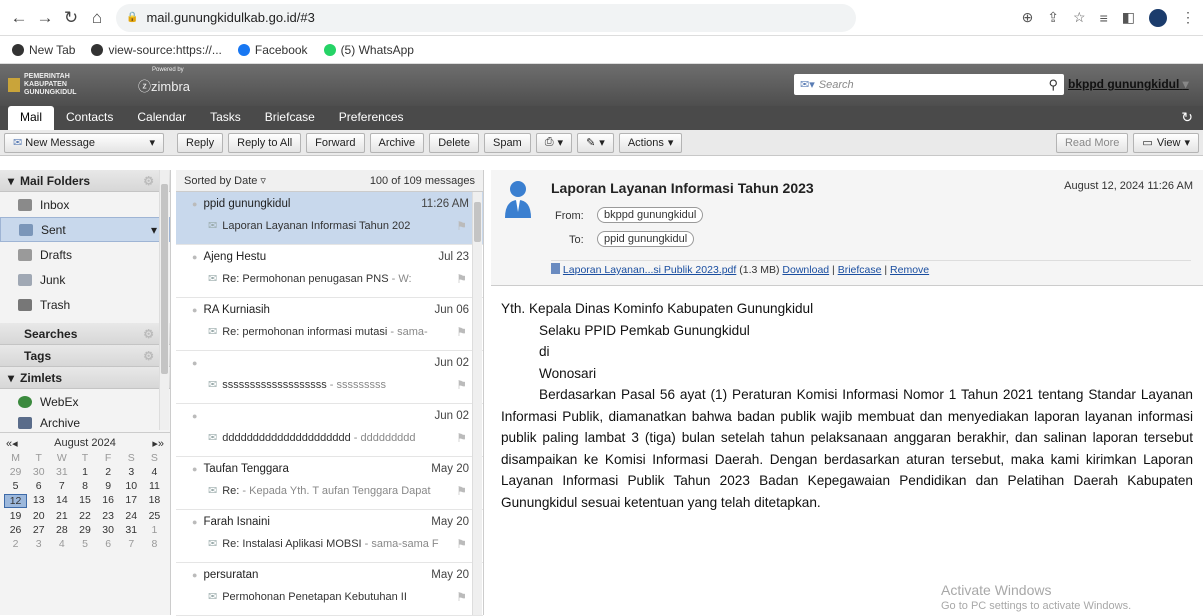  I want to click on message-row: ● Jun 02 ✉ sssssssssssssssssss - sssssssss ⚑, so click(329, 377).